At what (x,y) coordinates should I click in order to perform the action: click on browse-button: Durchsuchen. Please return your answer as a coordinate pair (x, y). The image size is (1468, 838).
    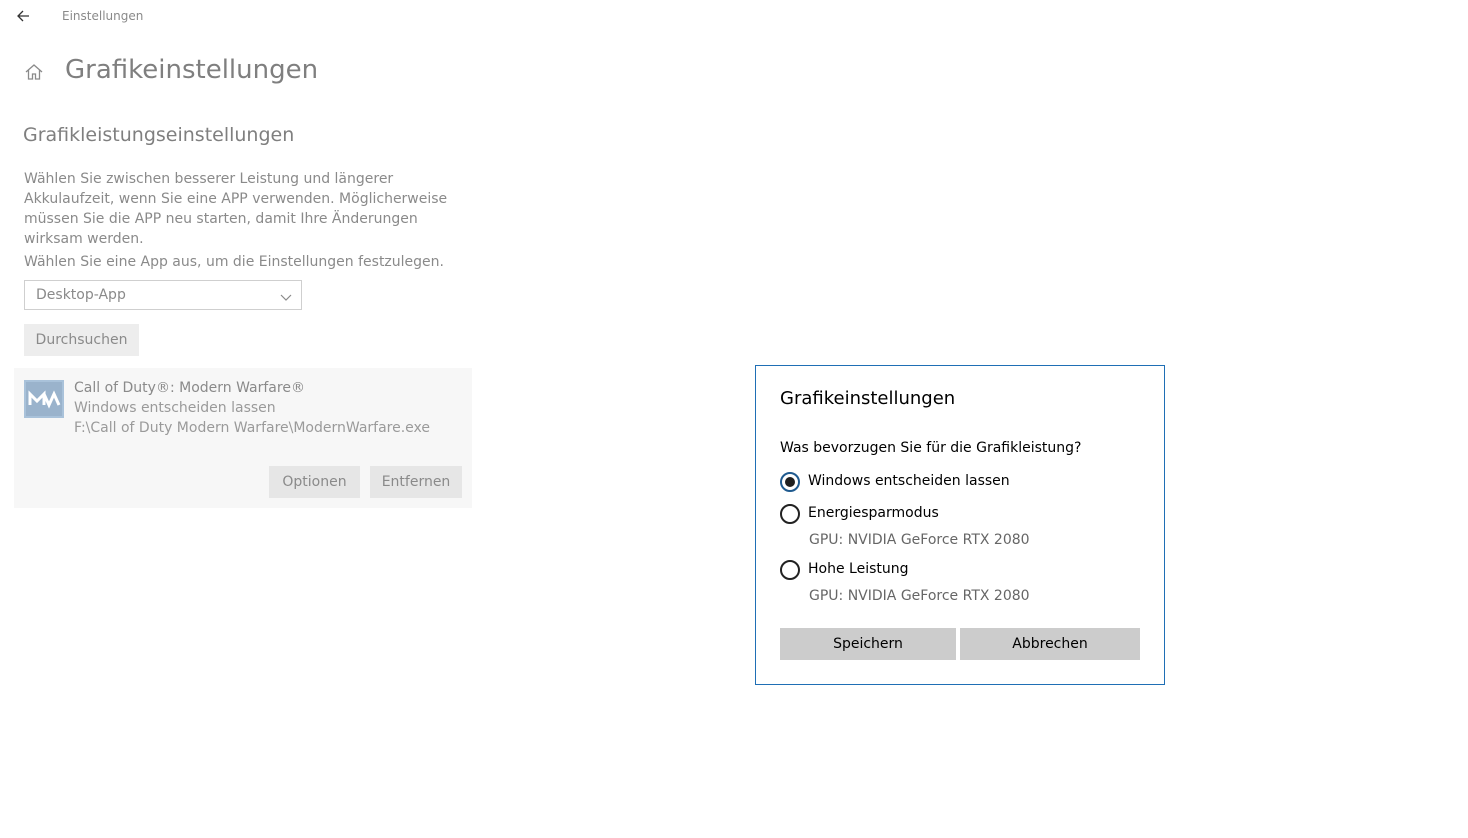
    Looking at the image, I should click on (81, 340).